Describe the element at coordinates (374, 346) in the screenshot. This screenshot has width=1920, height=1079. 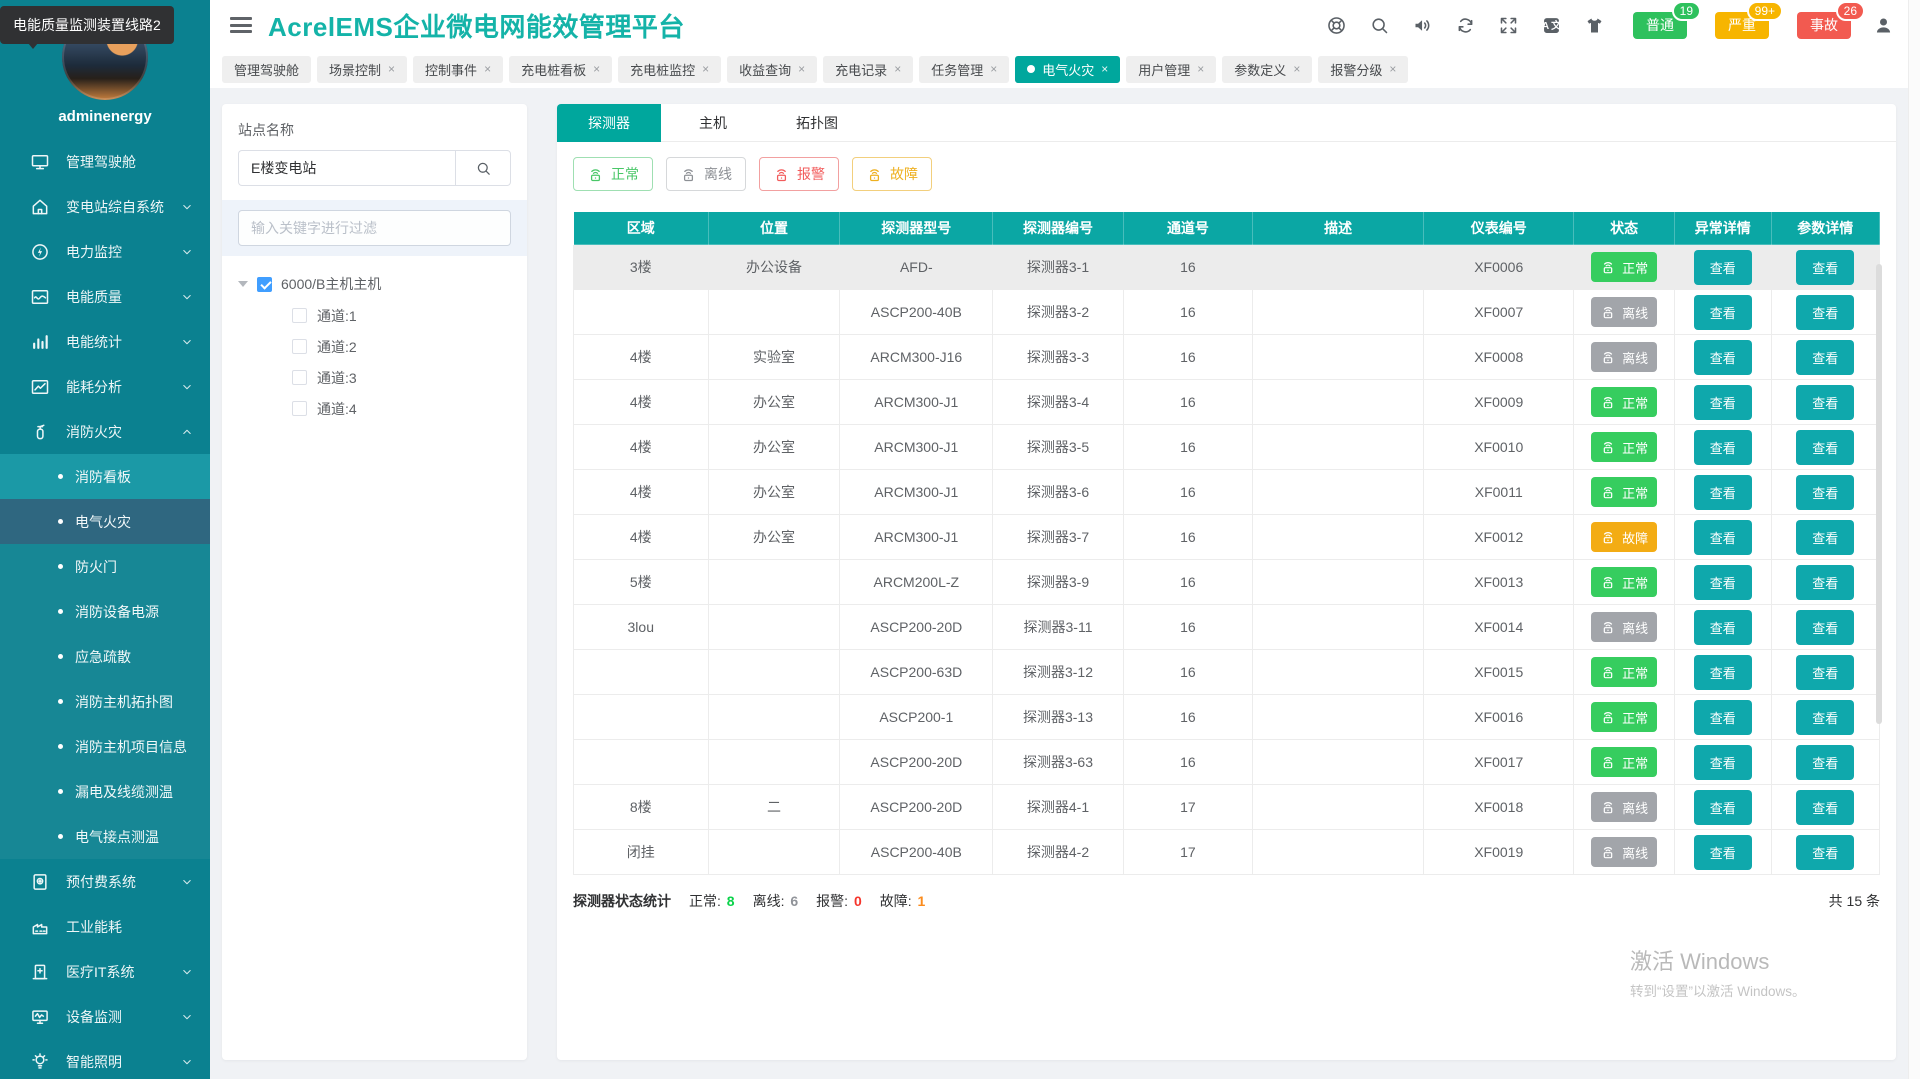
I see `tree-child-node: 通道:2` at that location.